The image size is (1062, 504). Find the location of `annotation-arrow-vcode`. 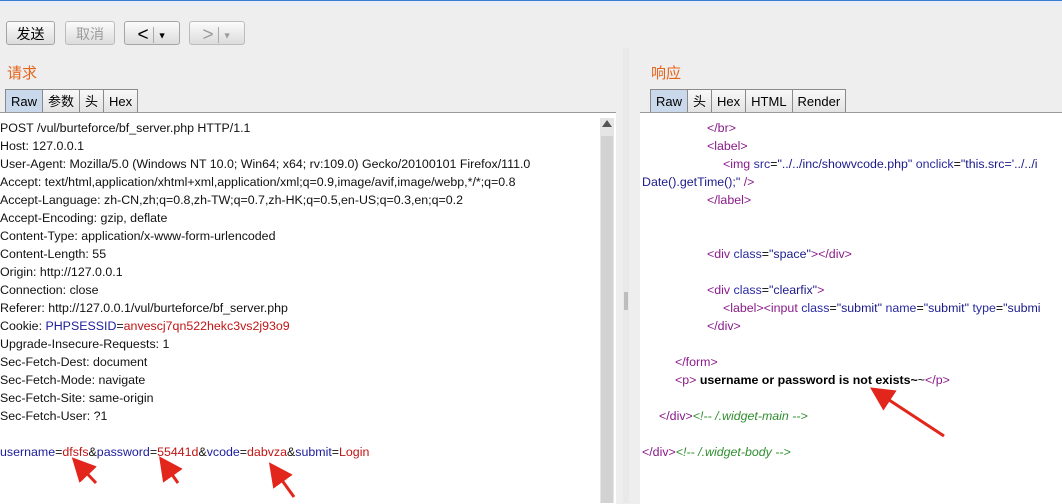

annotation-arrow-vcode is located at coordinates (282, 480).